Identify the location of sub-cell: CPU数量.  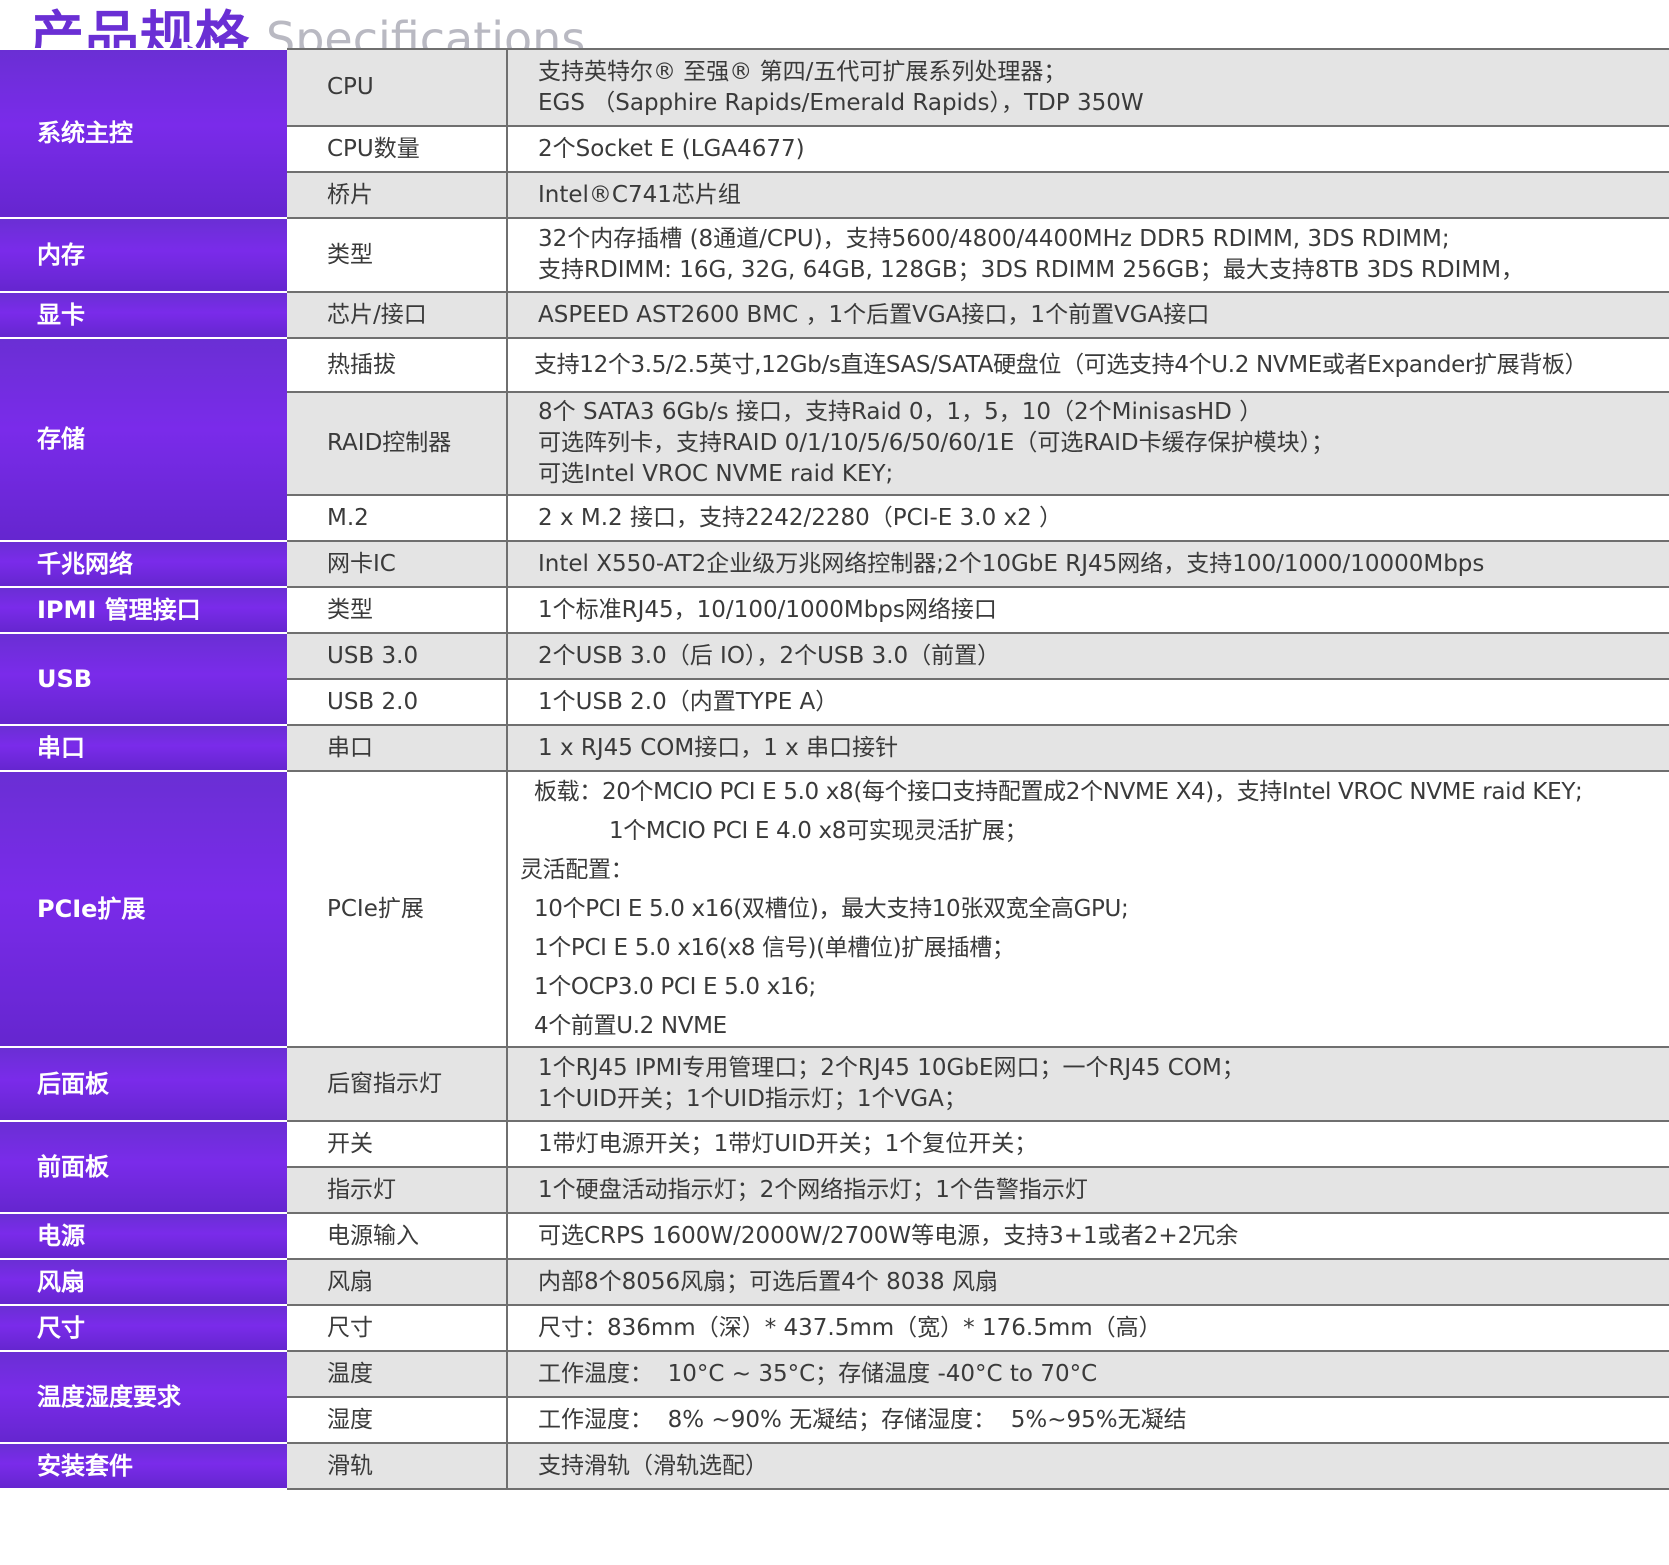
(397, 149).